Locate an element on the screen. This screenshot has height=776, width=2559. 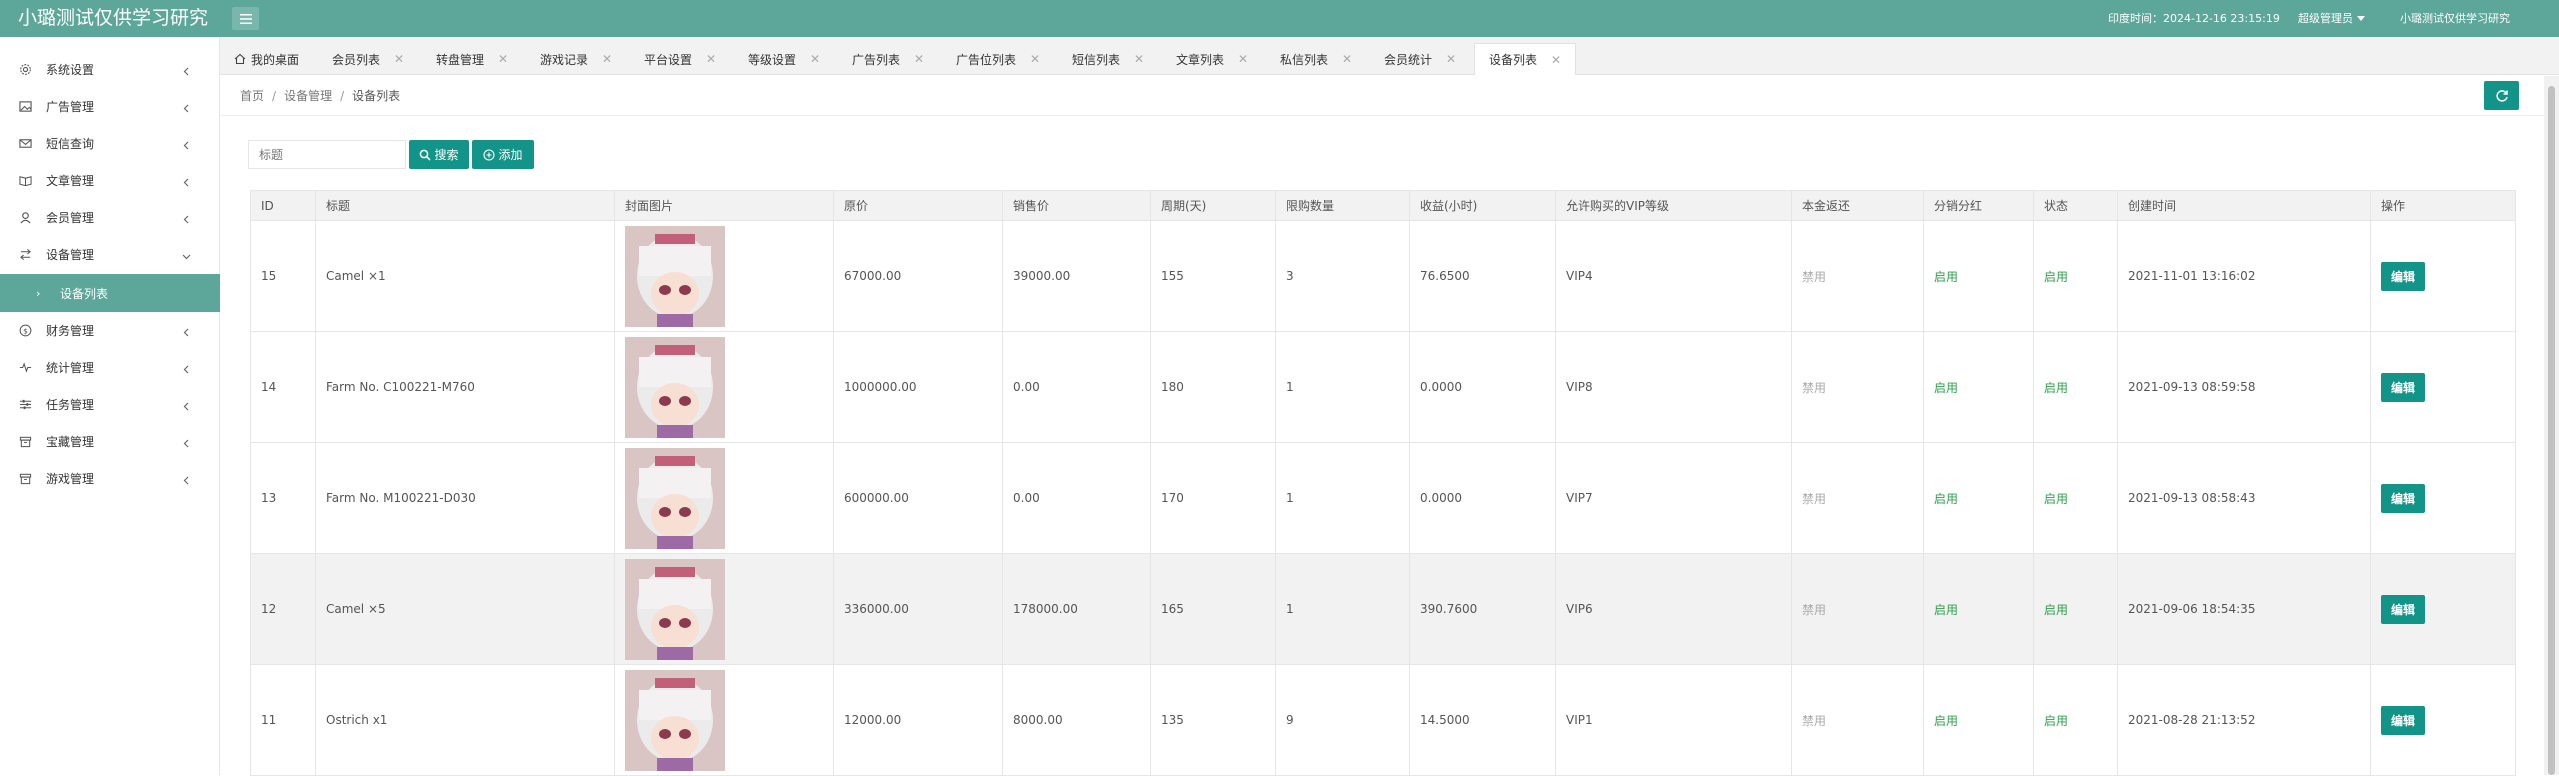
cell-id: 11 is located at coordinates (283, 720).